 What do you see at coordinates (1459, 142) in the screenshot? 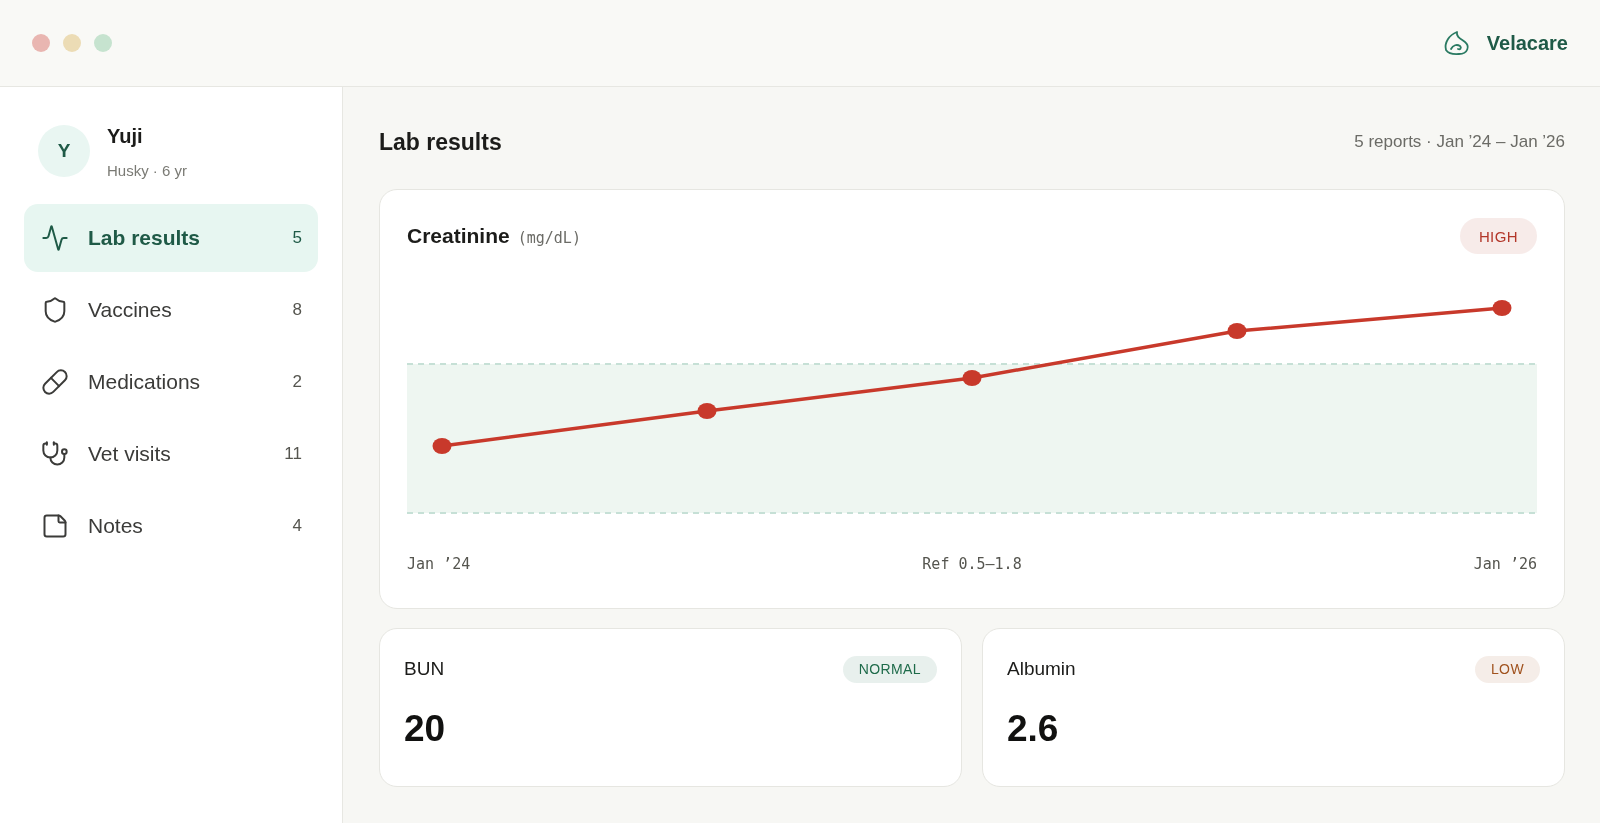
I see `report-summary: 5 reports · Jan ’24 – Jan ’26` at bounding box center [1459, 142].